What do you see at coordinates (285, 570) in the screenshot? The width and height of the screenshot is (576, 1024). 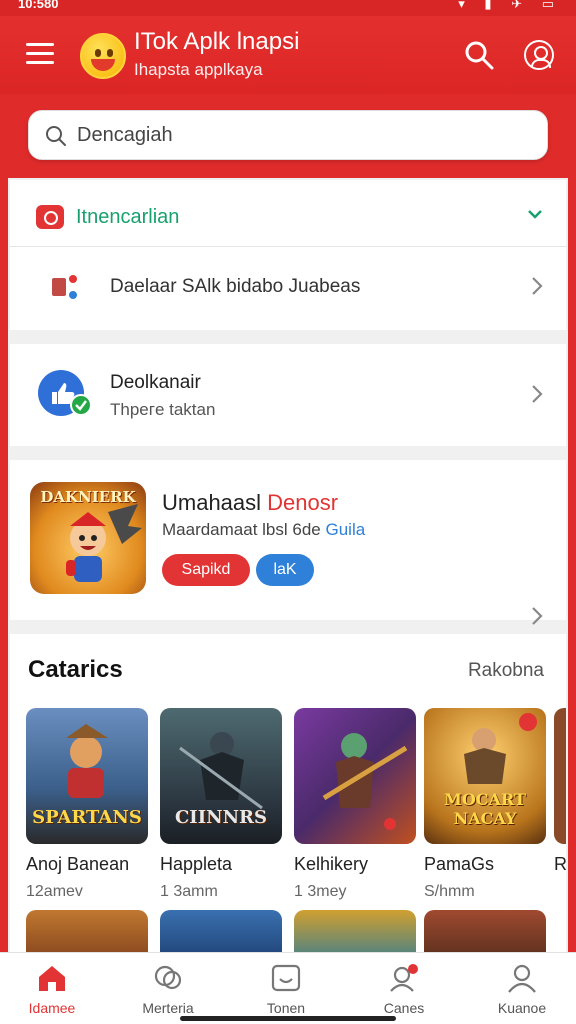 I see `tag-button-blue: laK` at bounding box center [285, 570].